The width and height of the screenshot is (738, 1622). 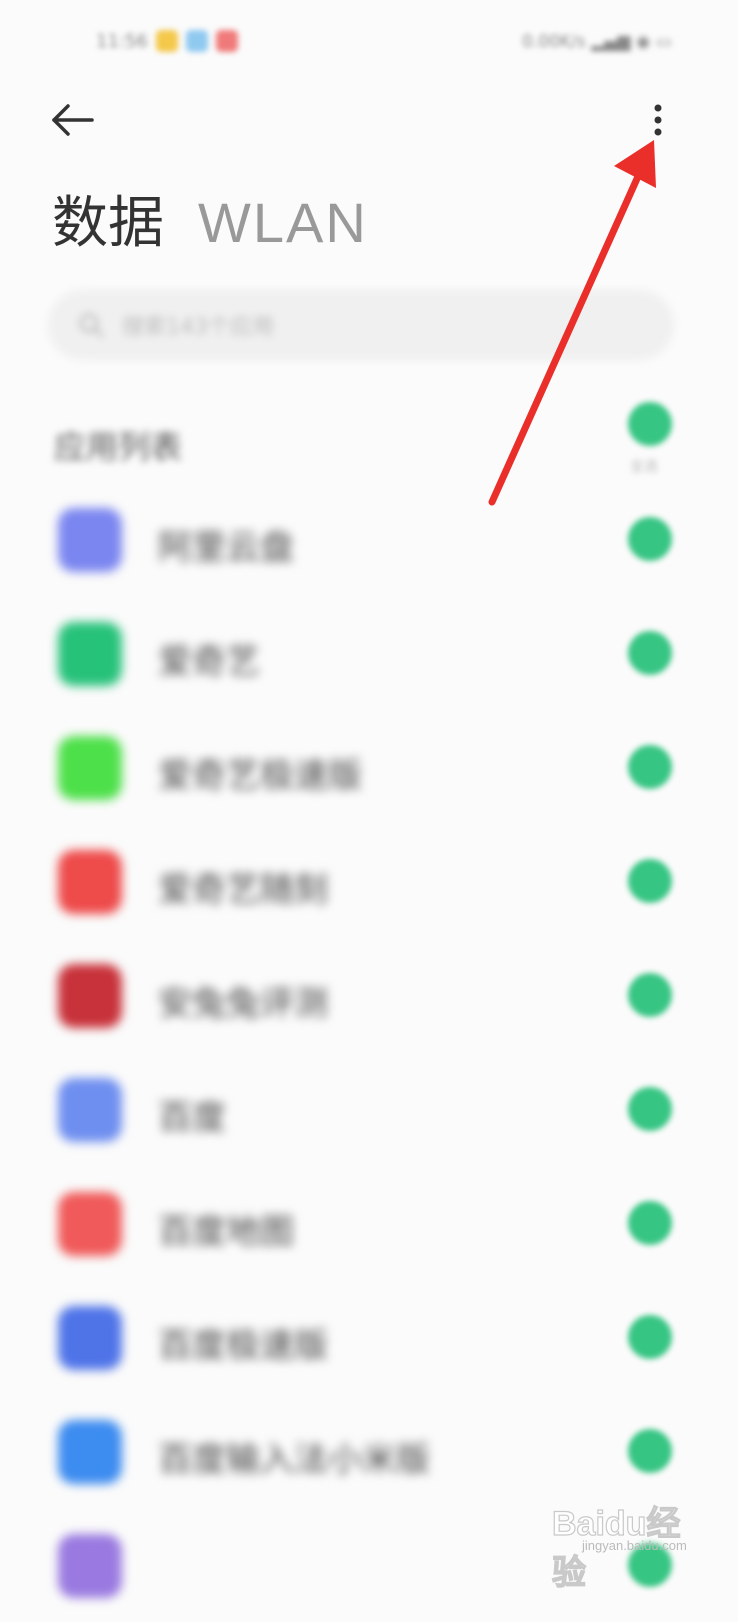 I want to click on app-name: 百度, so click(x=192, y=1118).